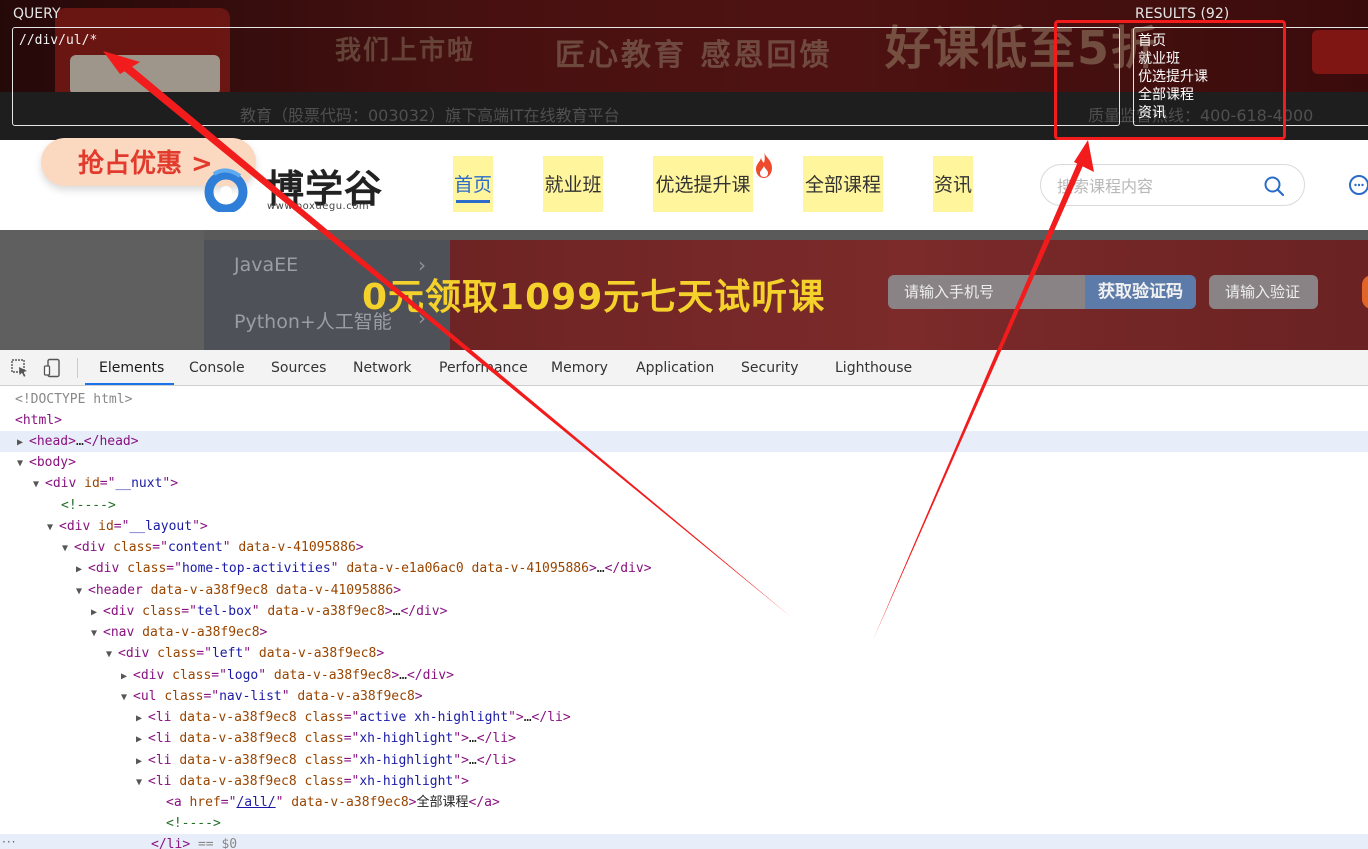 The image size is (1368, 849). Describe the element at coordinates (566, 76) in the screenshot. I see `xpath-query-input` at that location.